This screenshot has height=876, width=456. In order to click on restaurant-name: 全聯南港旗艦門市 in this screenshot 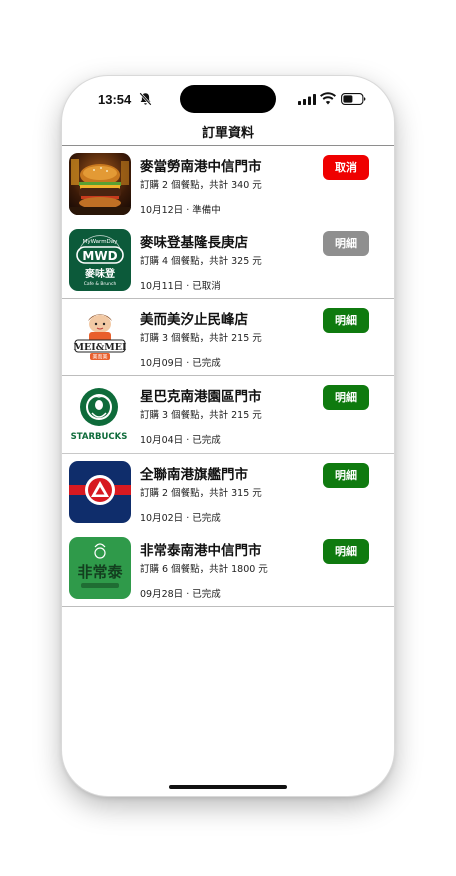, I will do `click(194, 475)`.